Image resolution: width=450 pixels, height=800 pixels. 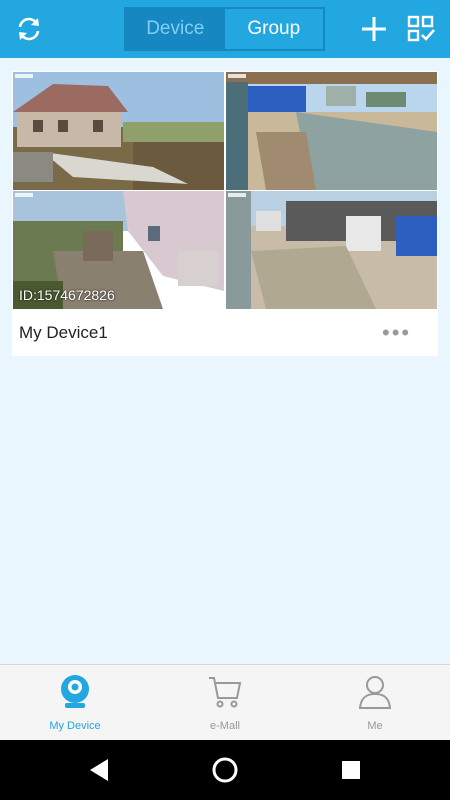 I want to click on nav-my-device: My Device, so click(x=75, y=703).